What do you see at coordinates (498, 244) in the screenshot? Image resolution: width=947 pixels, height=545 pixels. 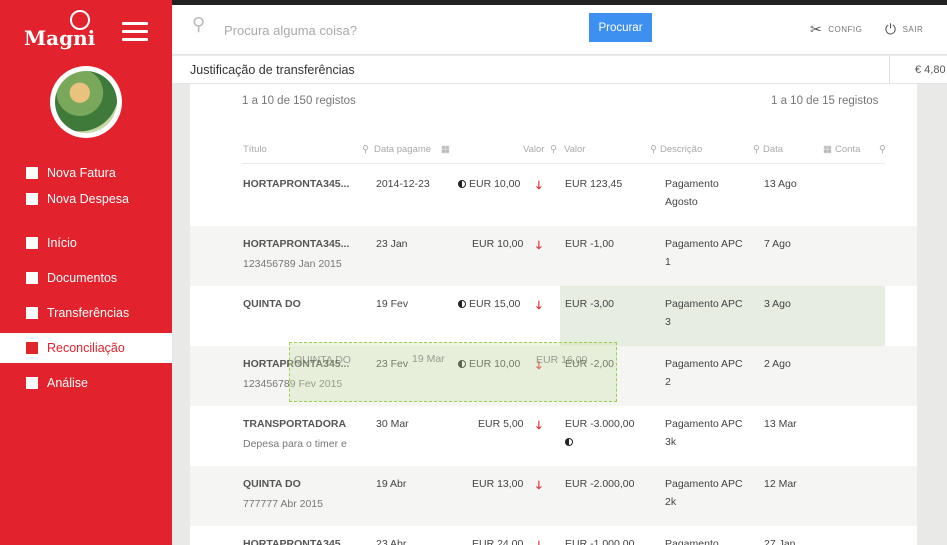 I see `row-value: EUR 10,00` at bounding box center [498, 244].